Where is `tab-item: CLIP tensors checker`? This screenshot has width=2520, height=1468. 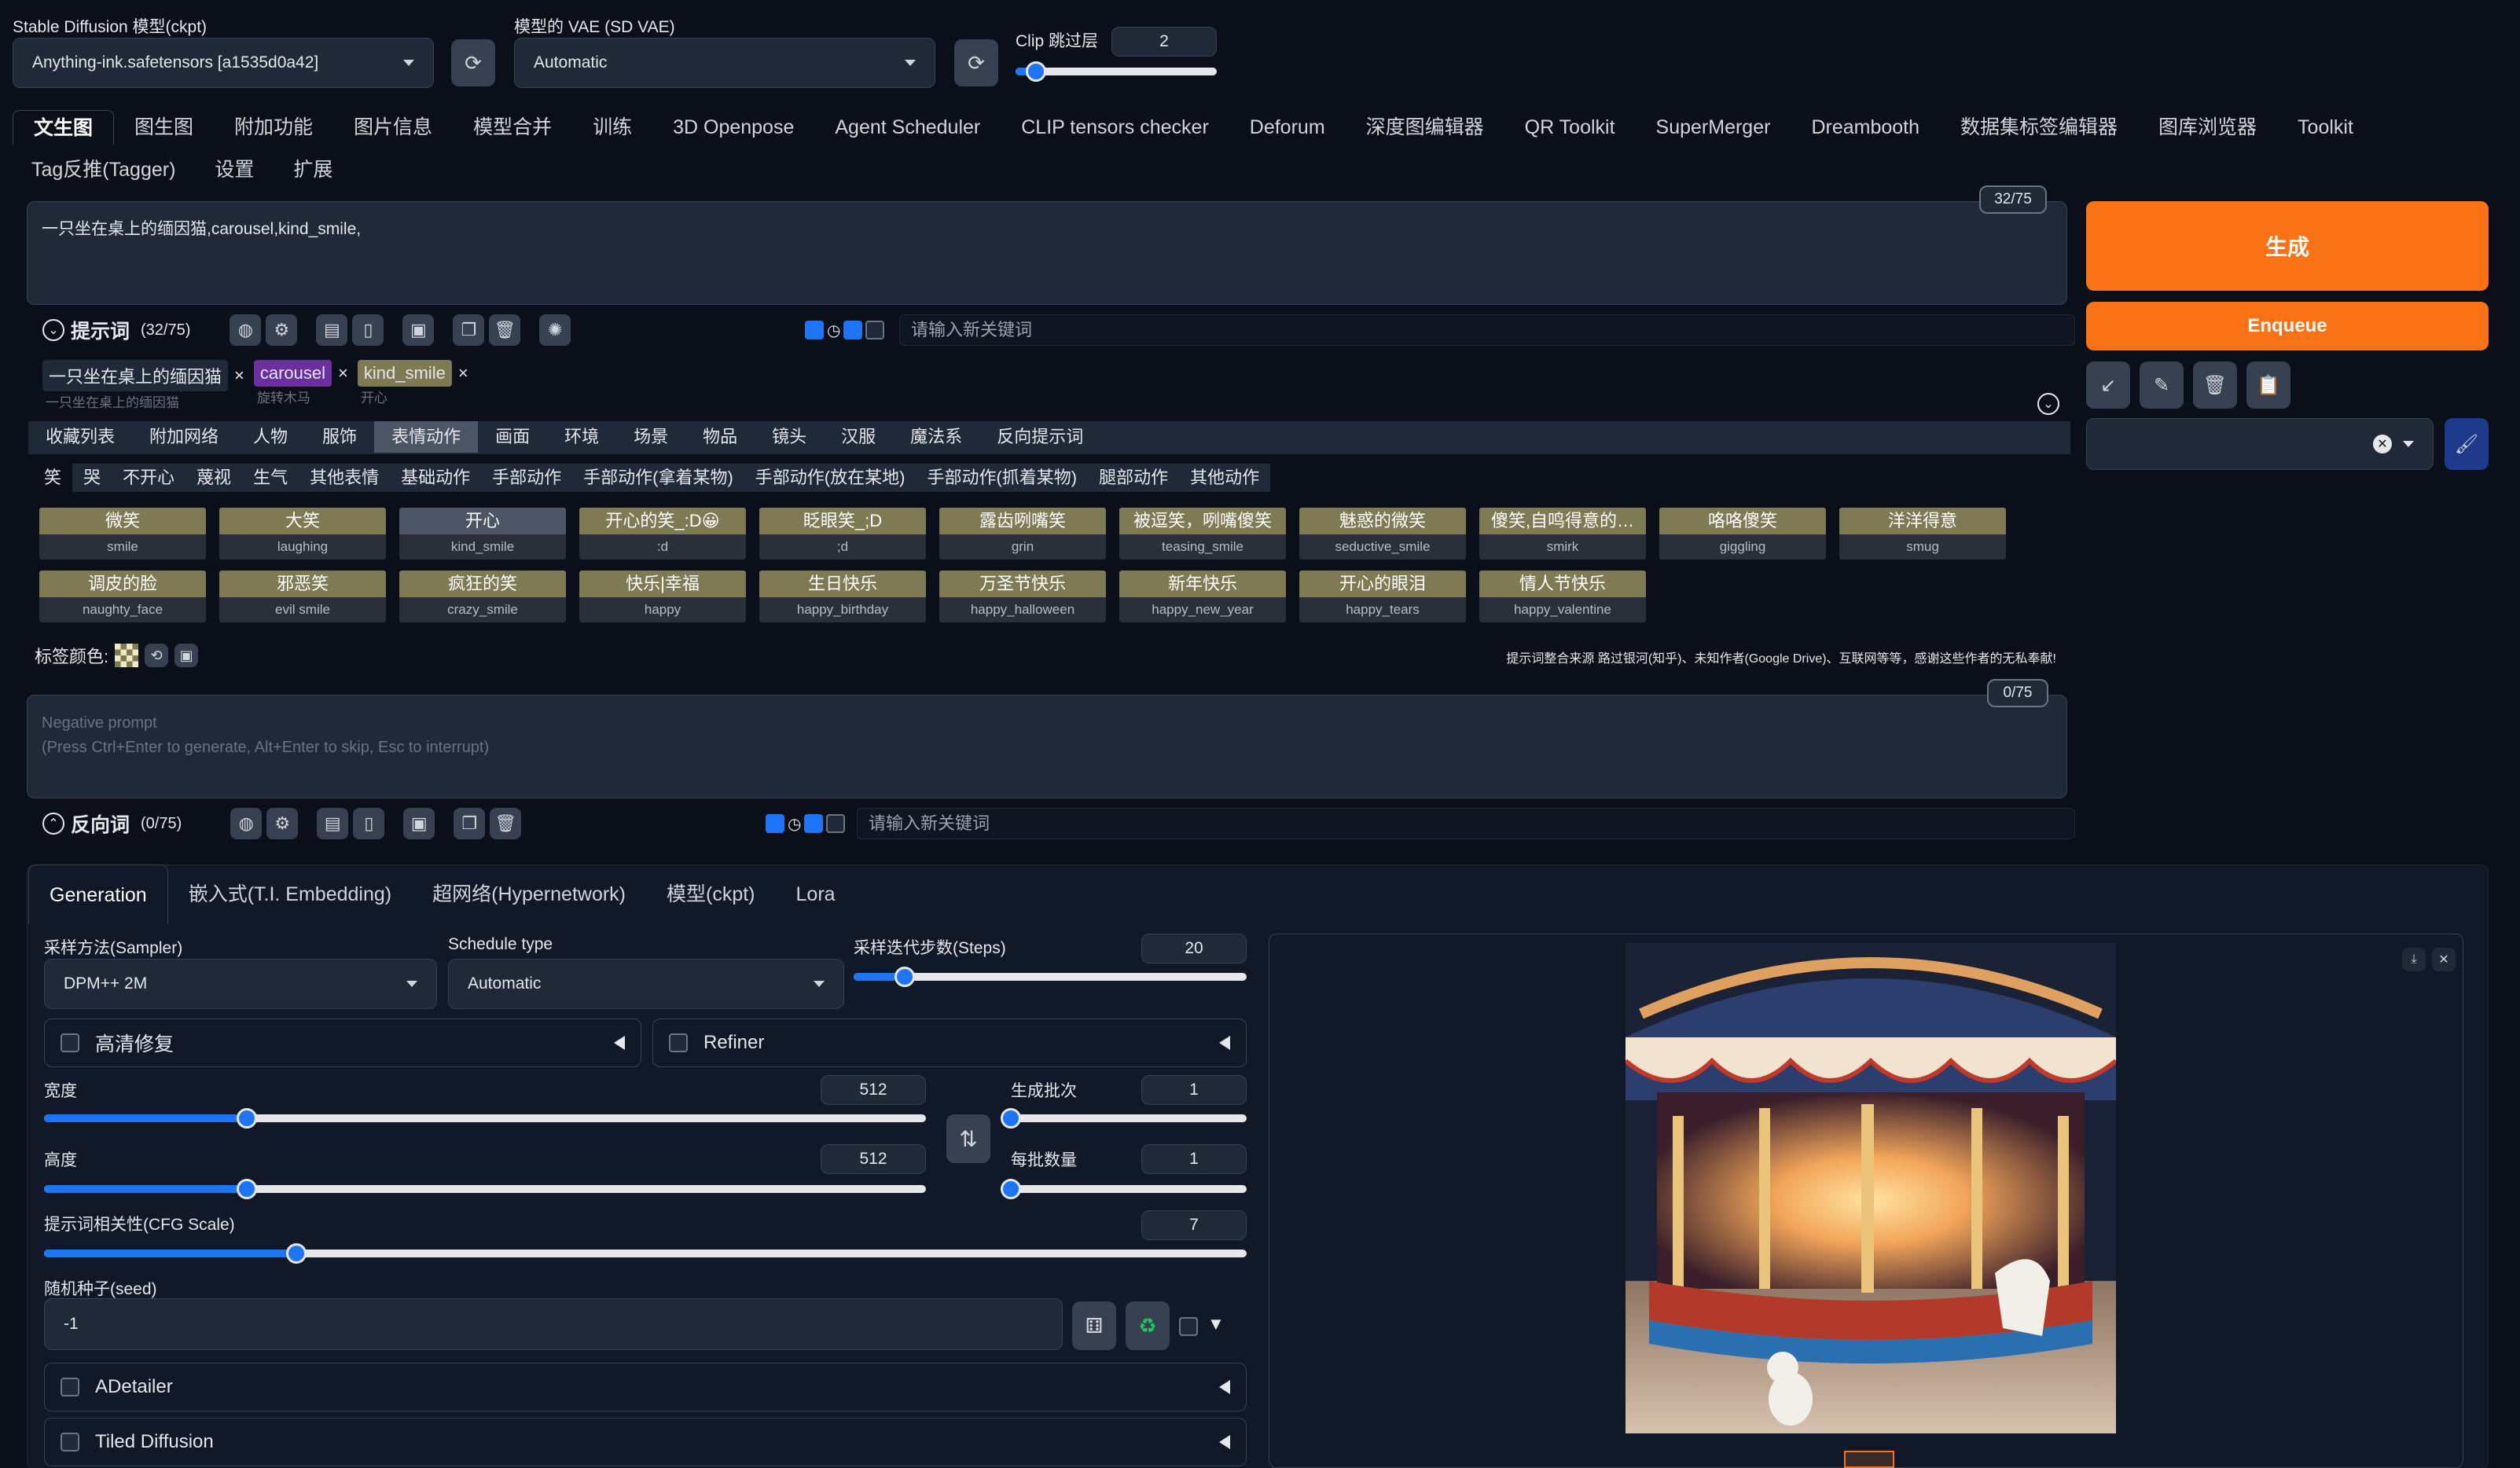
tab-item: CLIP tensors checker is located at coordinates (1115, 127).